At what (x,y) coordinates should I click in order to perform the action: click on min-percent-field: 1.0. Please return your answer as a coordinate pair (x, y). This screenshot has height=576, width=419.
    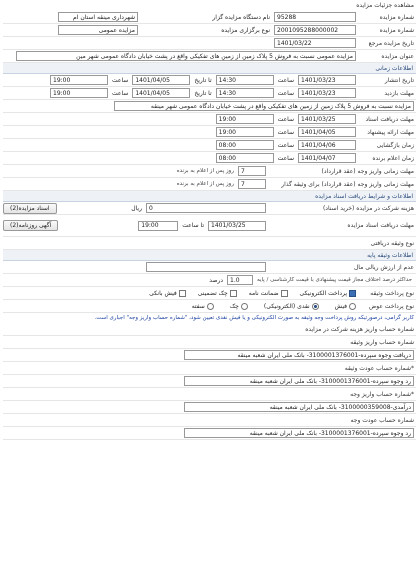
    Looking at the image, I should click on (240, 280).